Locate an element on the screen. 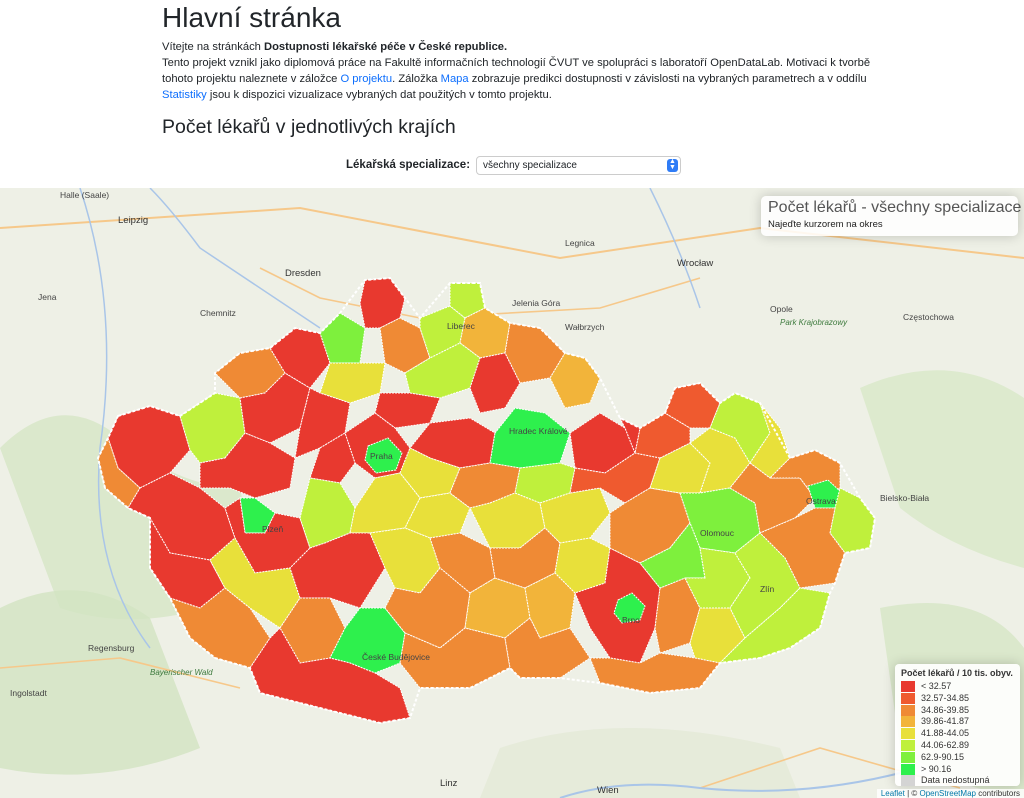 This screenshot has width=1024, height=798. legend-item: 34.86-39.85 is located at coordinates (957, 710).